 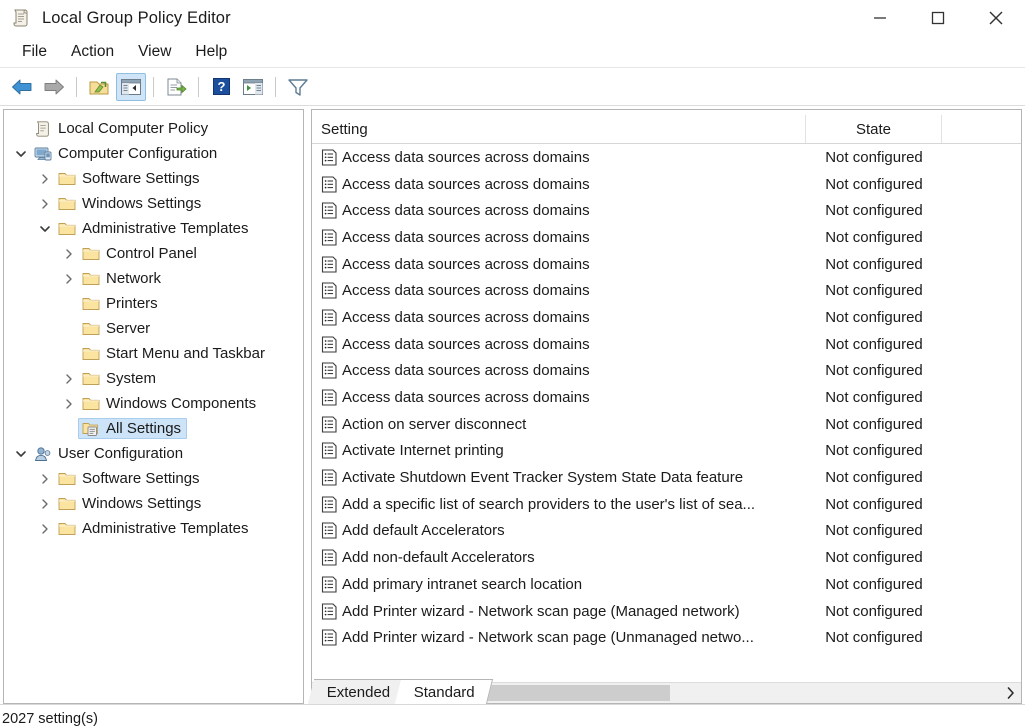 I want to click on tree-item-content: Control Panel, so click(x=140, y=253).